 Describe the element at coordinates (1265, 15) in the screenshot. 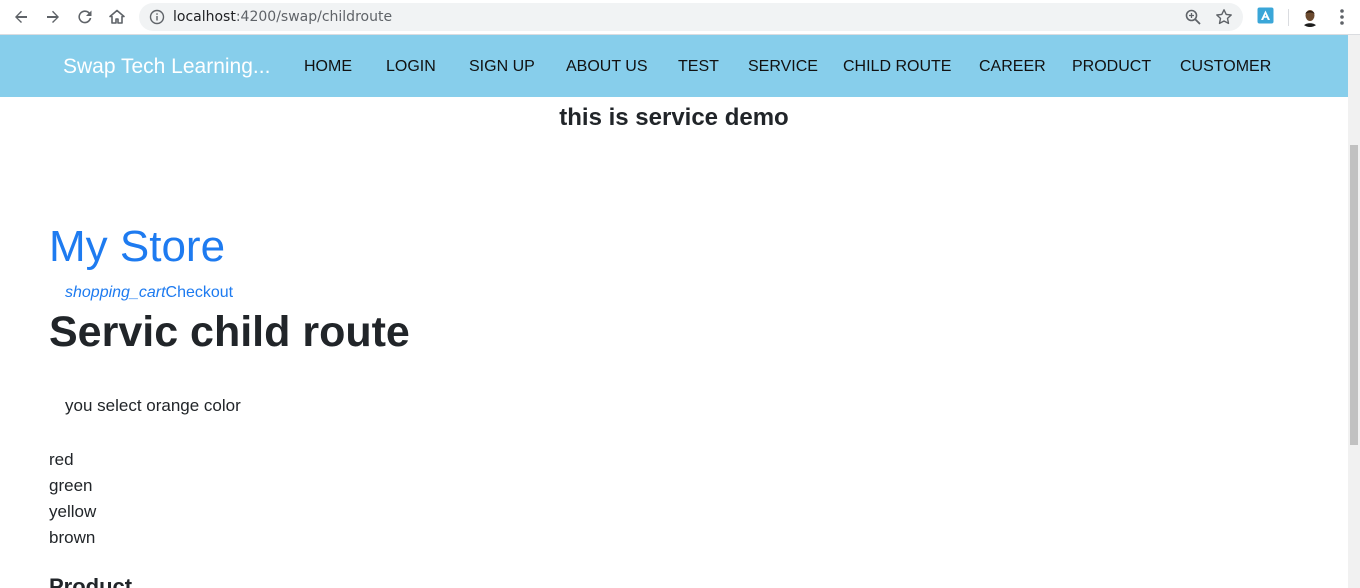

I see `extension-icon` at that location.